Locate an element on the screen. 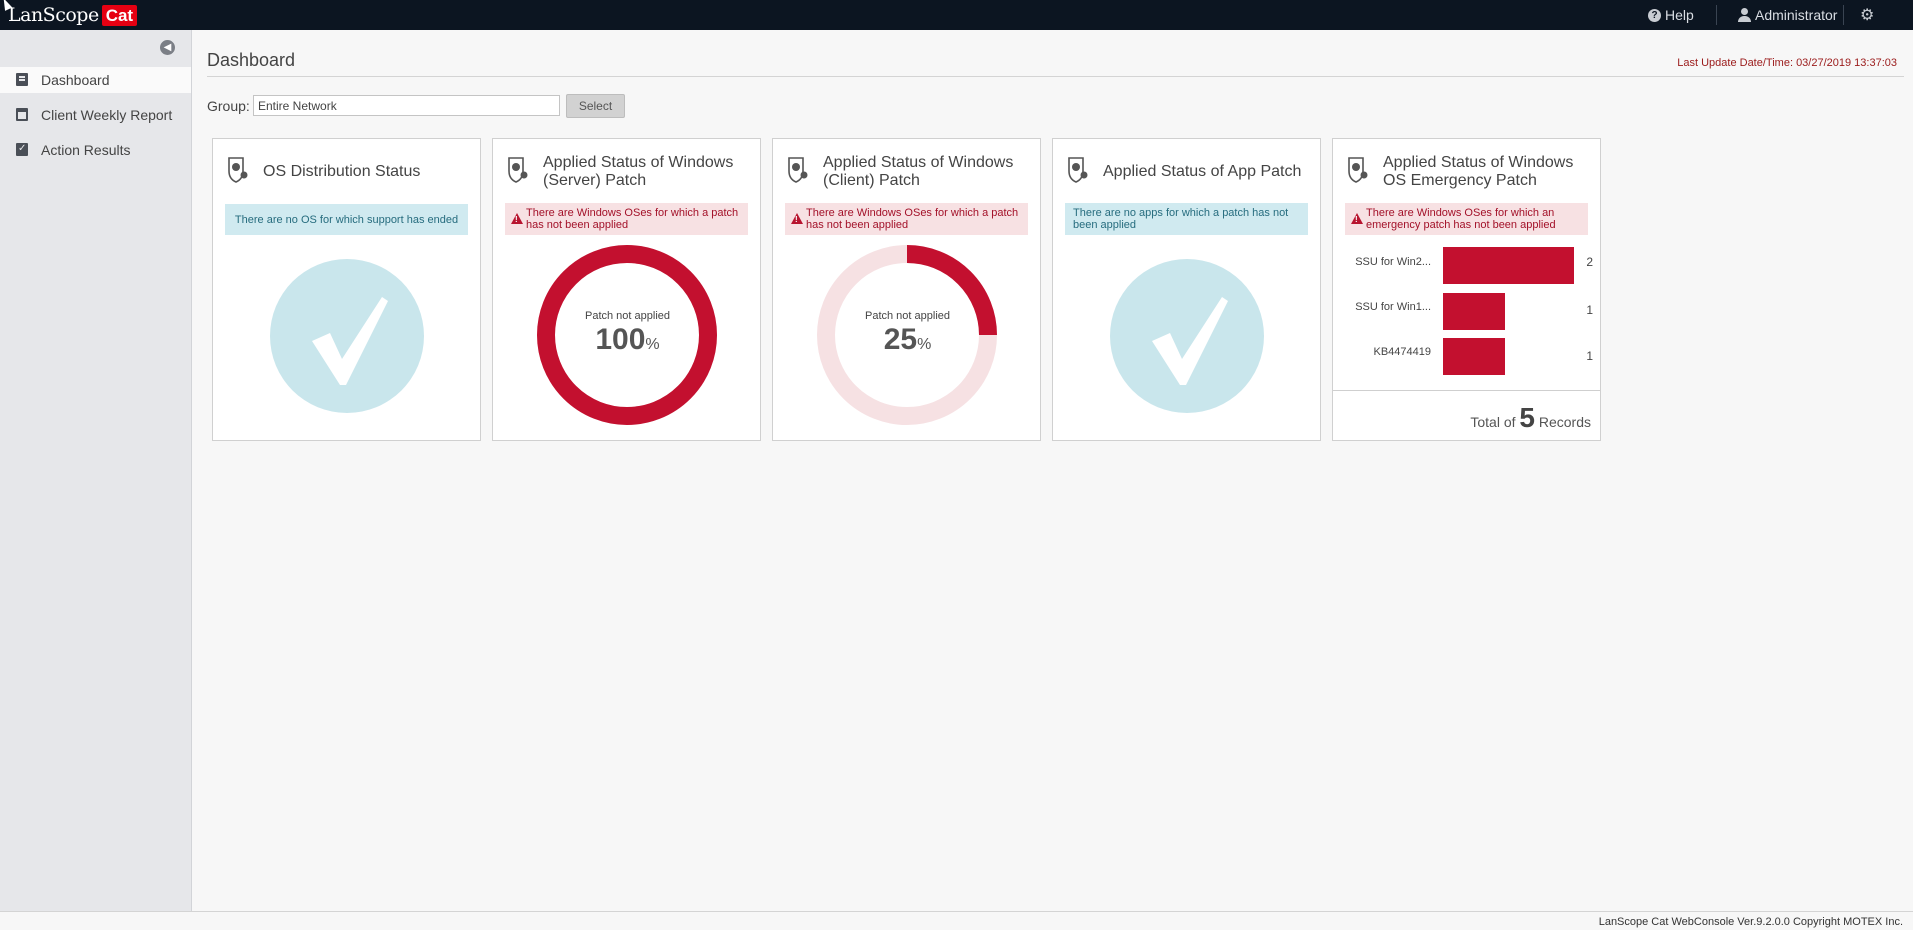 The image size is (1913, 930). donut-value: 25% is located at coordinates (907, 340).